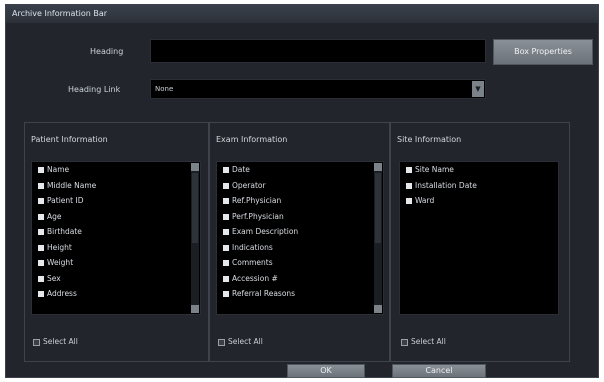 This screenshot has width=604, height=382. What do you see at coordinates (318, 51) in the screenshot?
I see `heading-input` at bounding box center [318, 51].